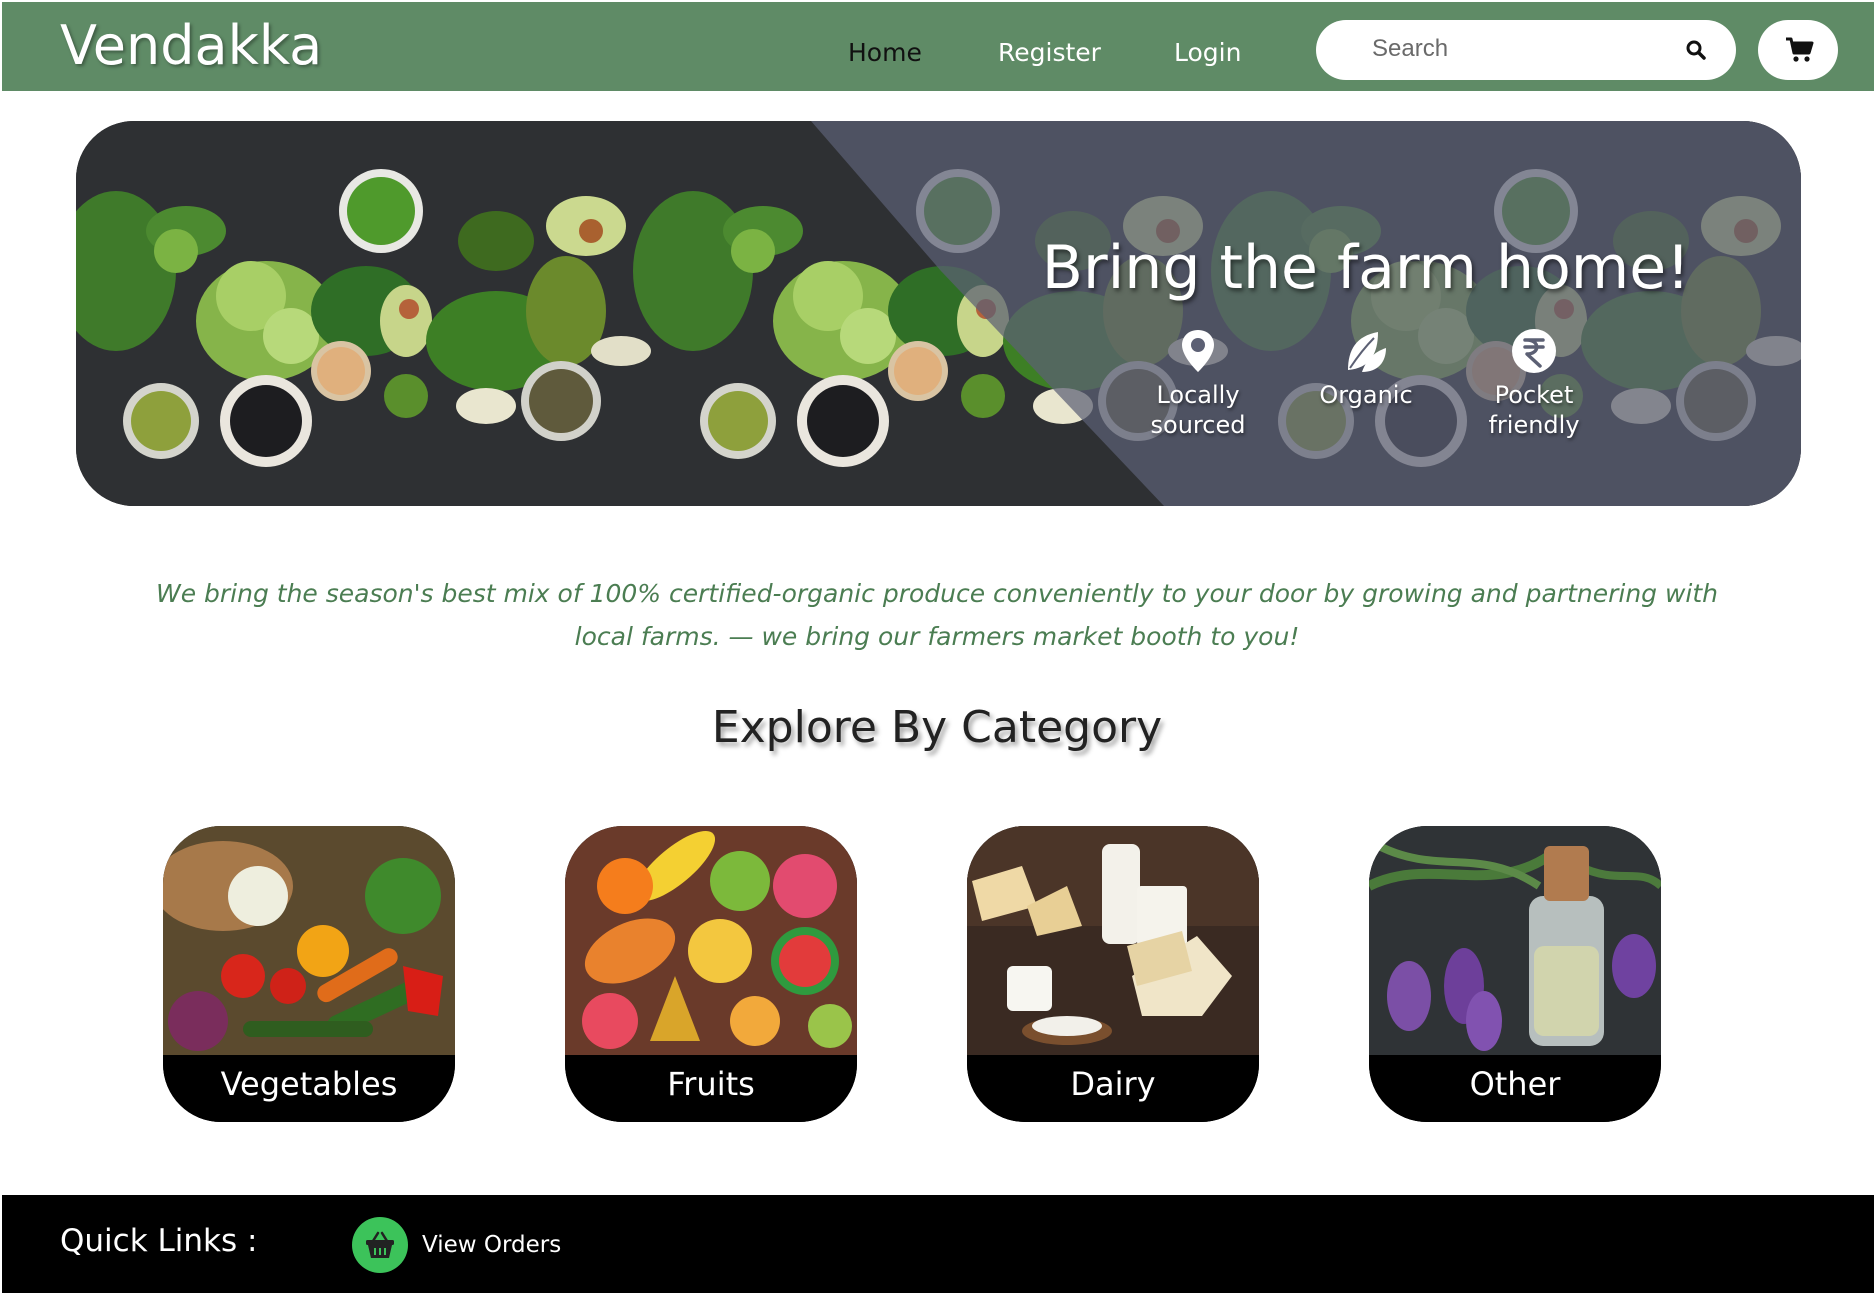 The image size is (1874, 1296). I want to click on category-card-fruits: Fruits, so click(711, 974).